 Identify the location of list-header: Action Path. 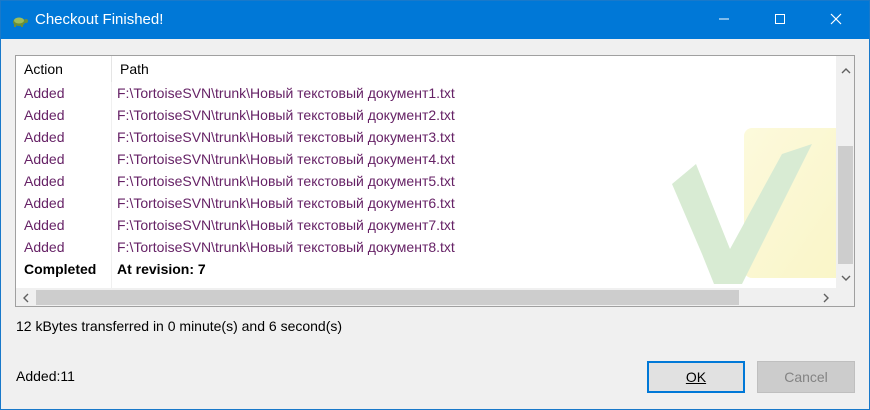
(426, 69).